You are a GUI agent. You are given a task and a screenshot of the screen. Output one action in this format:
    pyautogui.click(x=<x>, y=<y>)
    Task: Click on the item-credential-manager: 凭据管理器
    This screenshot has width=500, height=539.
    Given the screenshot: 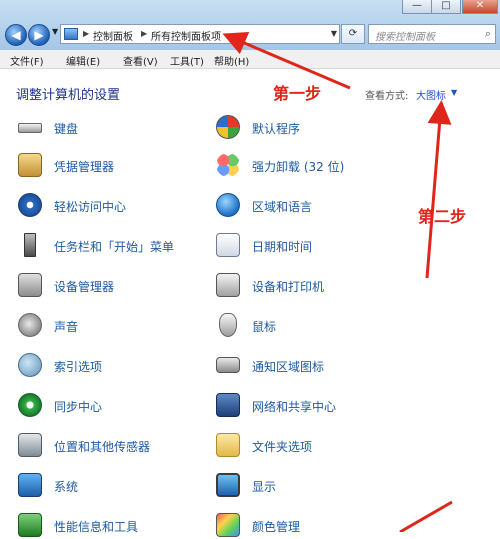 What is the action you would take?
    pyautogui.click(x=118, y=166)
    